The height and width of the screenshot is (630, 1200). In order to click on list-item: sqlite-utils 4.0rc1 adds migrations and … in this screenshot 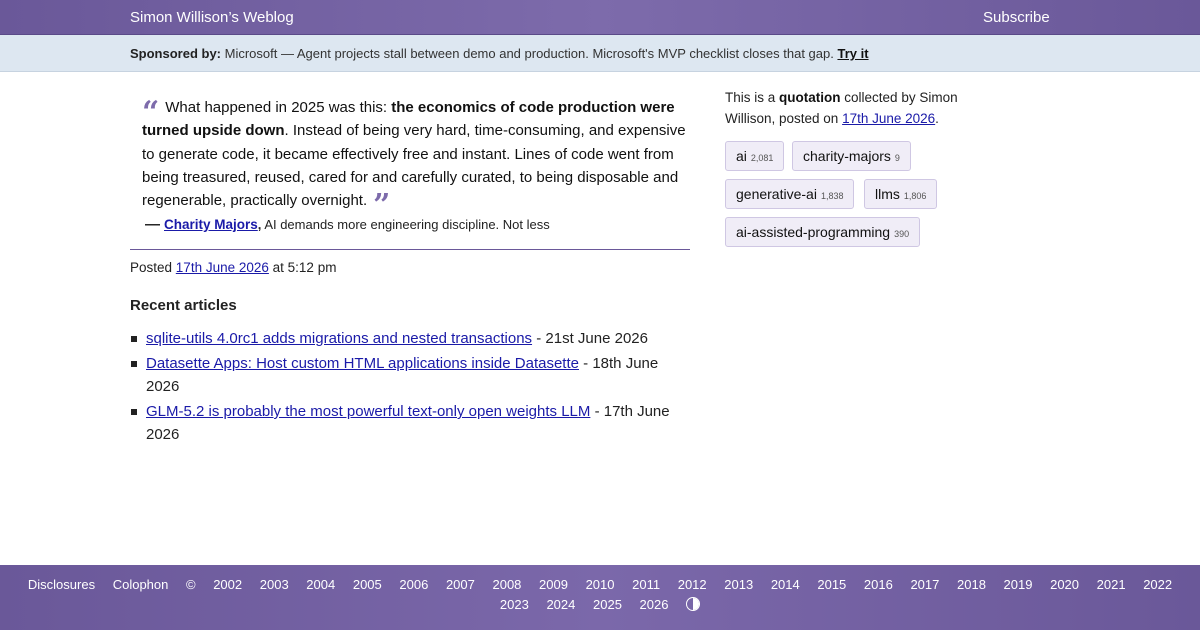, I will do `click(410, 338)`.